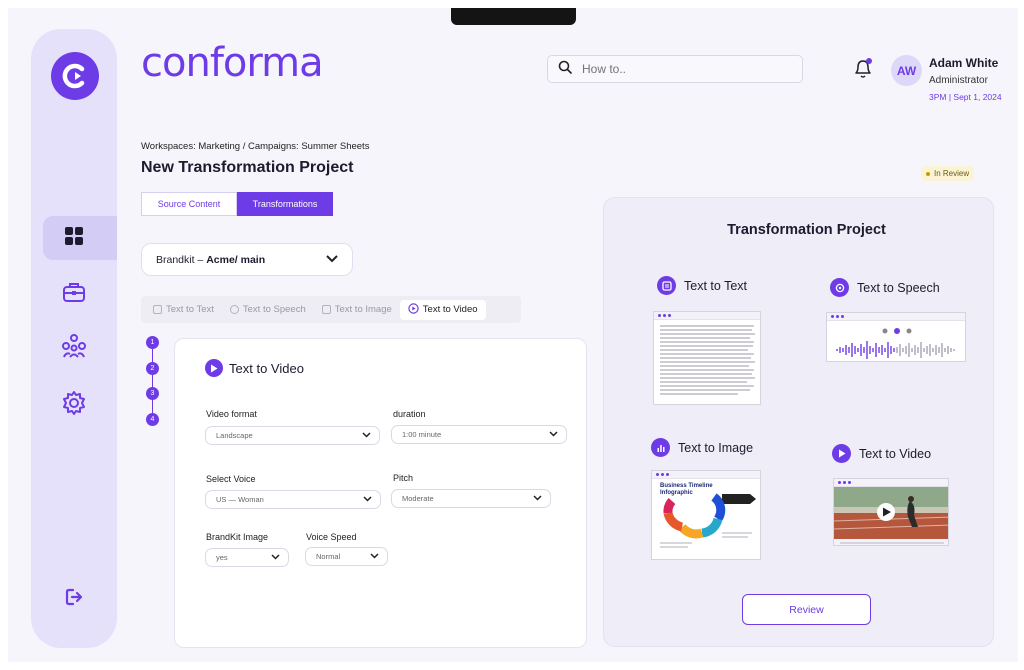 This screenshot has height=670, width=1024. What do you see at coordinates (292, 435) in the screenshot?
I see `video-format-select: Landscape` at bounding box center [292, 435].